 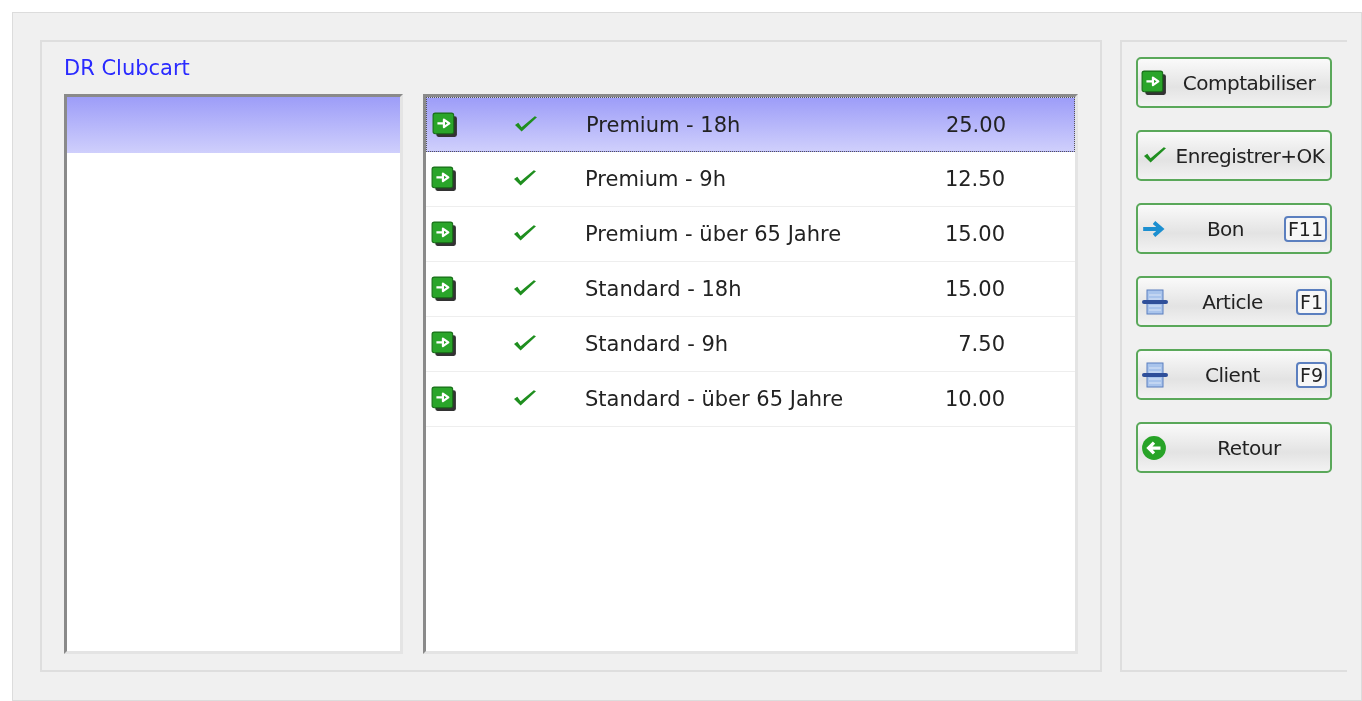 What do you see at coordinates (1234, 374) in the screenshot?
I see `action-button: Client F9` at bounding box center [1234, 374].